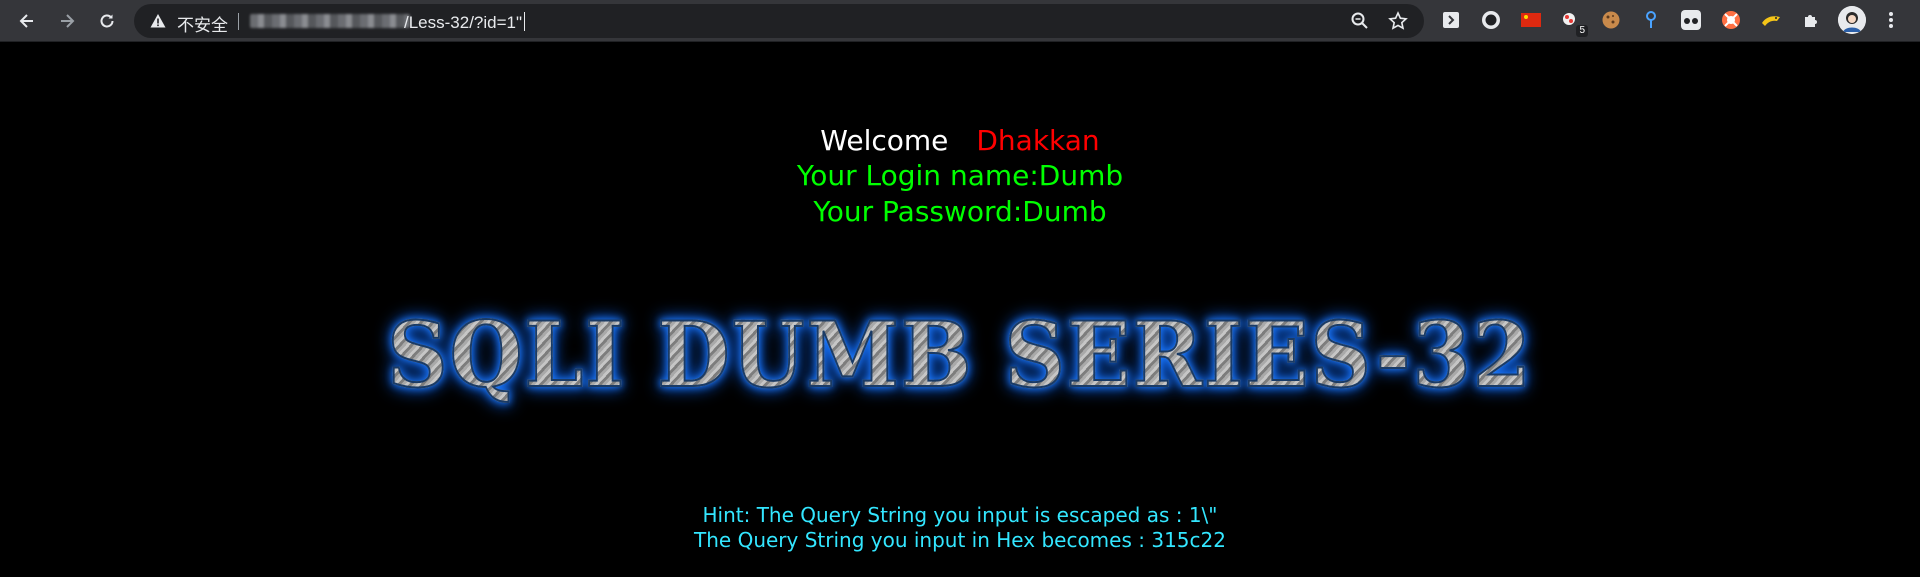 This screenshot has width=1920, height=577. Describe the element at coordinates (779, 21) in the screenshot. I see `address-bar: 不安全 /Less-32/?id=1"` at that location.